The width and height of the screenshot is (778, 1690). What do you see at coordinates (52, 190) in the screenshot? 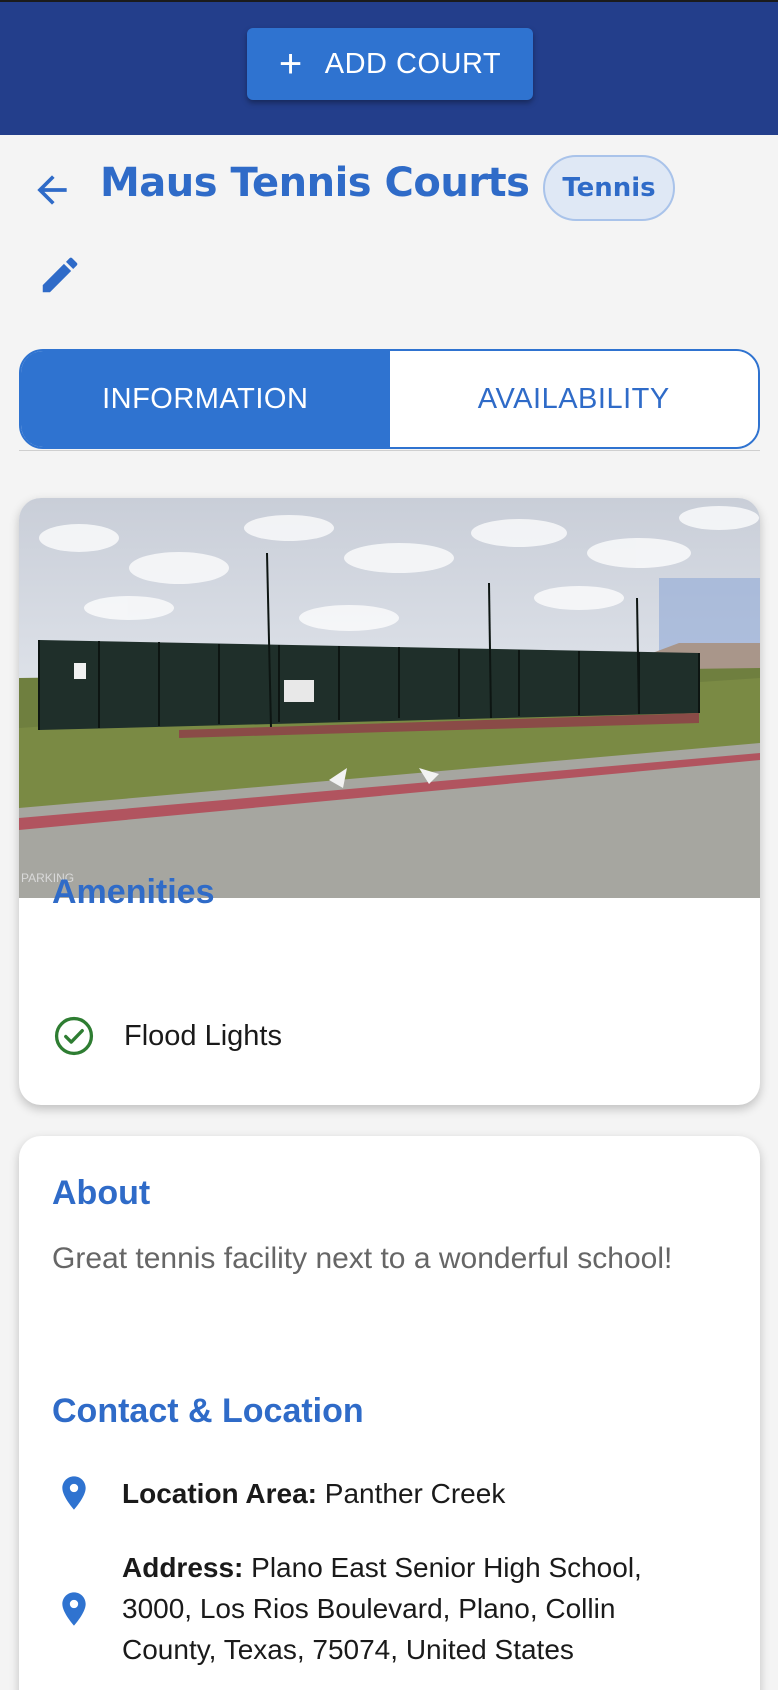
I see `back-arrow-icon` at bounding box center [52, 190].